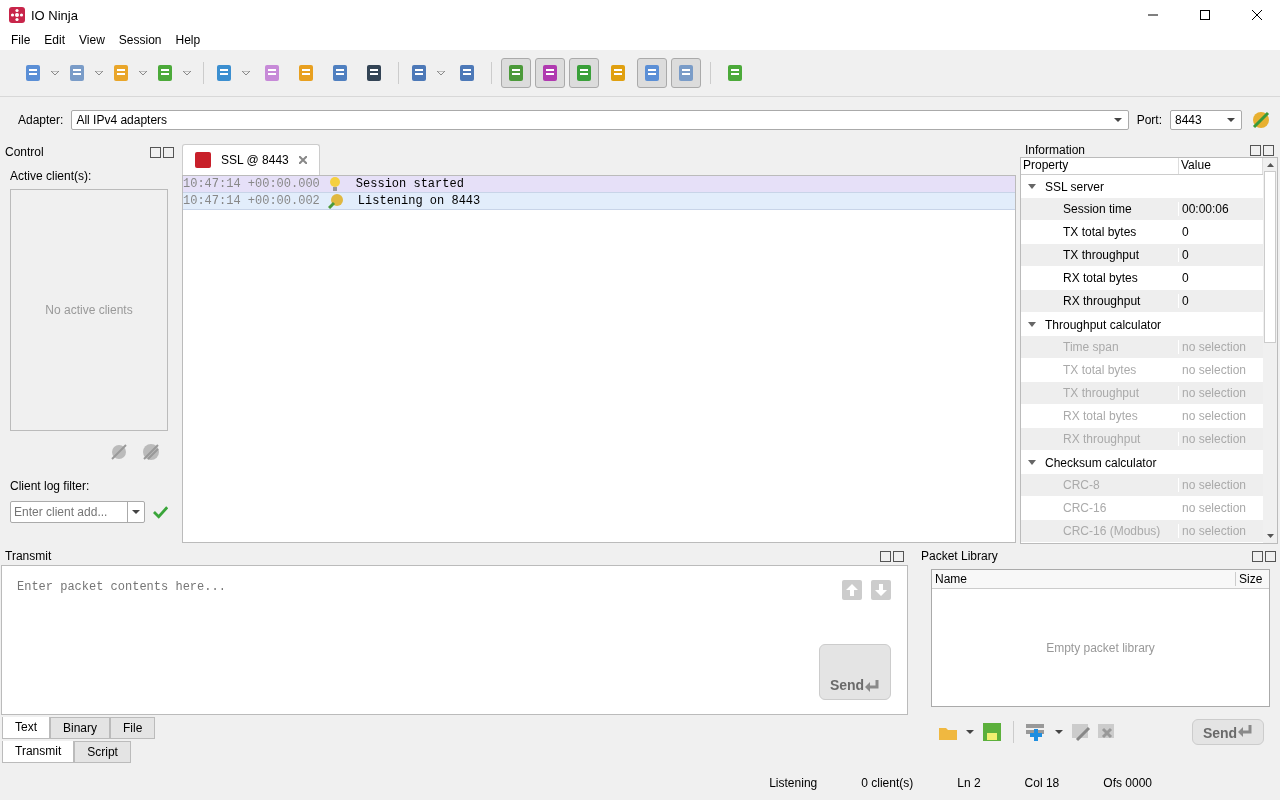 The image size is (1280, 800). What do you see at coordinates (92, 40) in the screenshot?
I see `menu-item: View` at bounding box center [92, 40].